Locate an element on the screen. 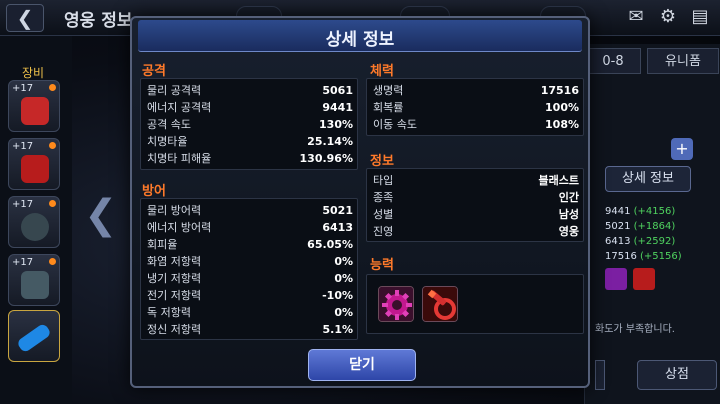 The height and width of the screenshot is (404, 720). stat-row: 화염 저항력 0% is located at coordinates (250, 261).